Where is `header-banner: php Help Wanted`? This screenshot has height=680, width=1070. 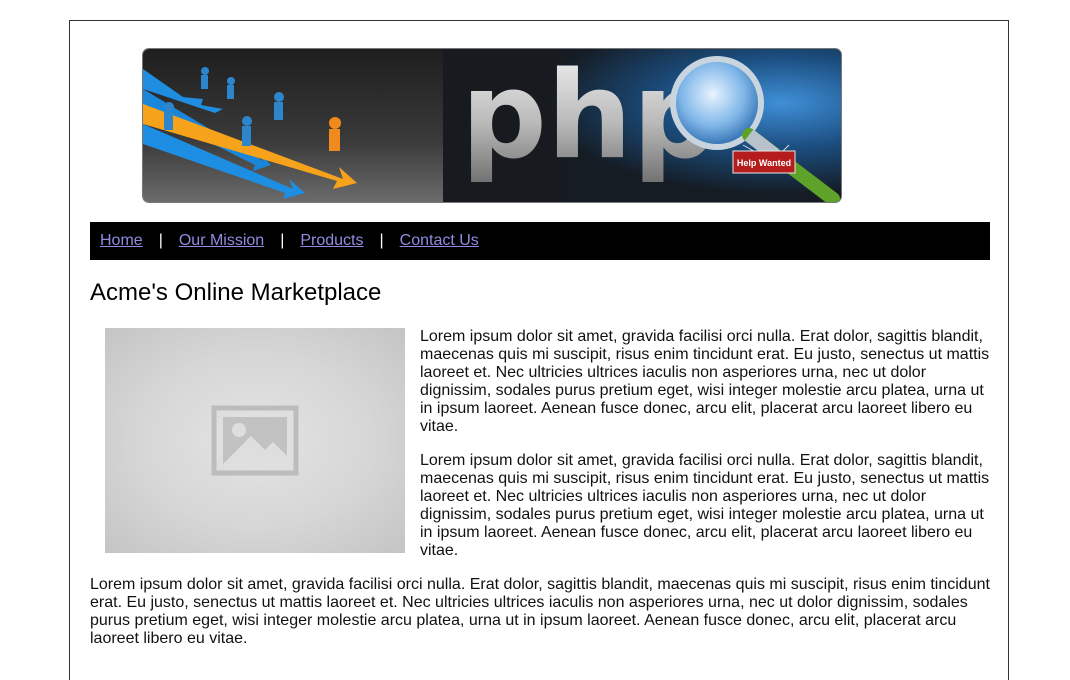
header-banner: php Help Wanted is located at coordinates (492, 125).